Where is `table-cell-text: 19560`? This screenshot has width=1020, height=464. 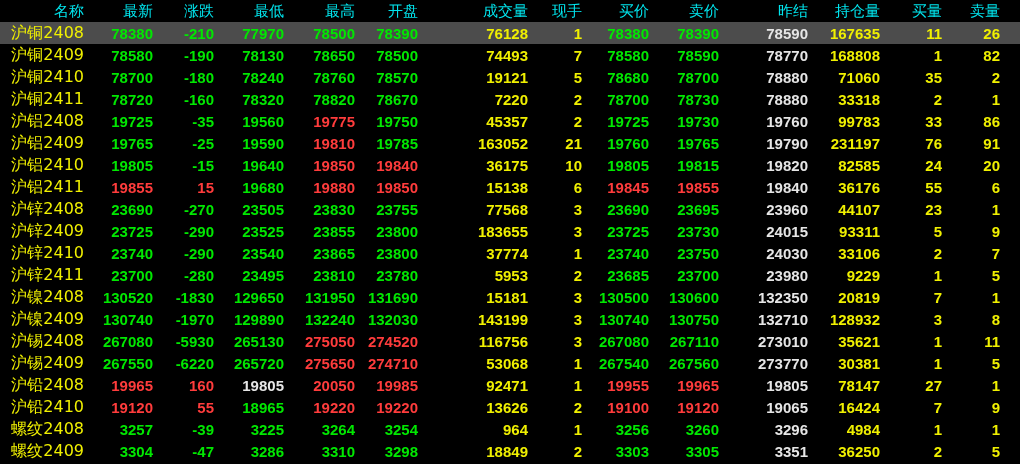 table-cell-text: 19560 is located at coordinates (262, 121).